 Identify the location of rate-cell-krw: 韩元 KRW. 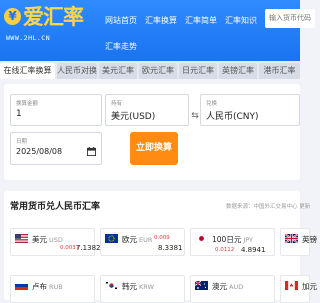
(142, 289).